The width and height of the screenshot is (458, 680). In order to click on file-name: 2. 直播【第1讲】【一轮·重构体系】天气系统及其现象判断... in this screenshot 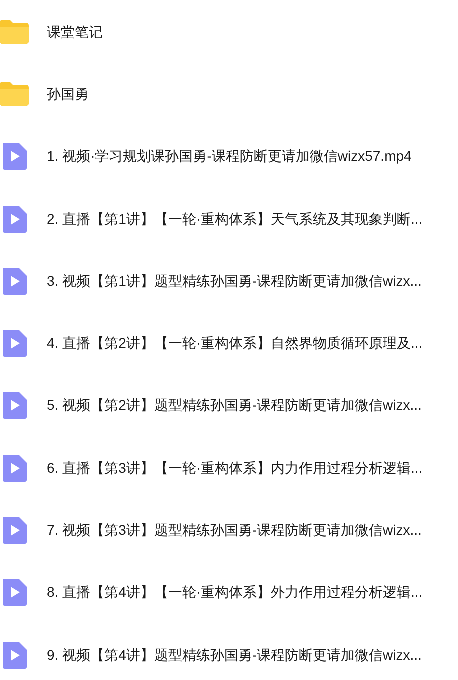, I will do `click(235, 219)`.